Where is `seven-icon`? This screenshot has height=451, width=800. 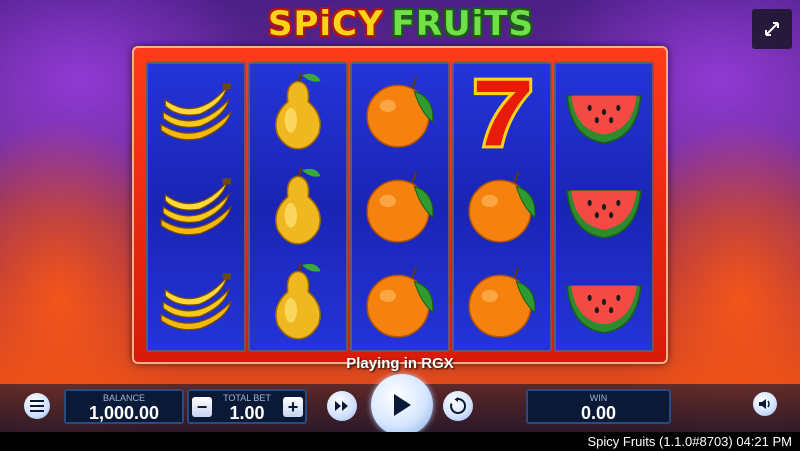
seven-icon is located at coordinates (503, 113).